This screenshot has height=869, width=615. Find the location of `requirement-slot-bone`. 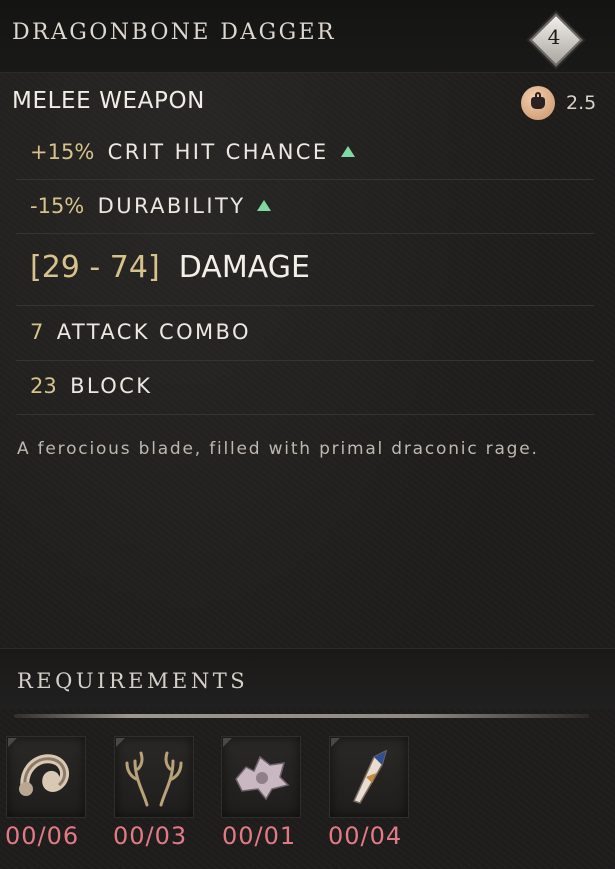

requirement-slot-bone is located at coordinates (261, 777).